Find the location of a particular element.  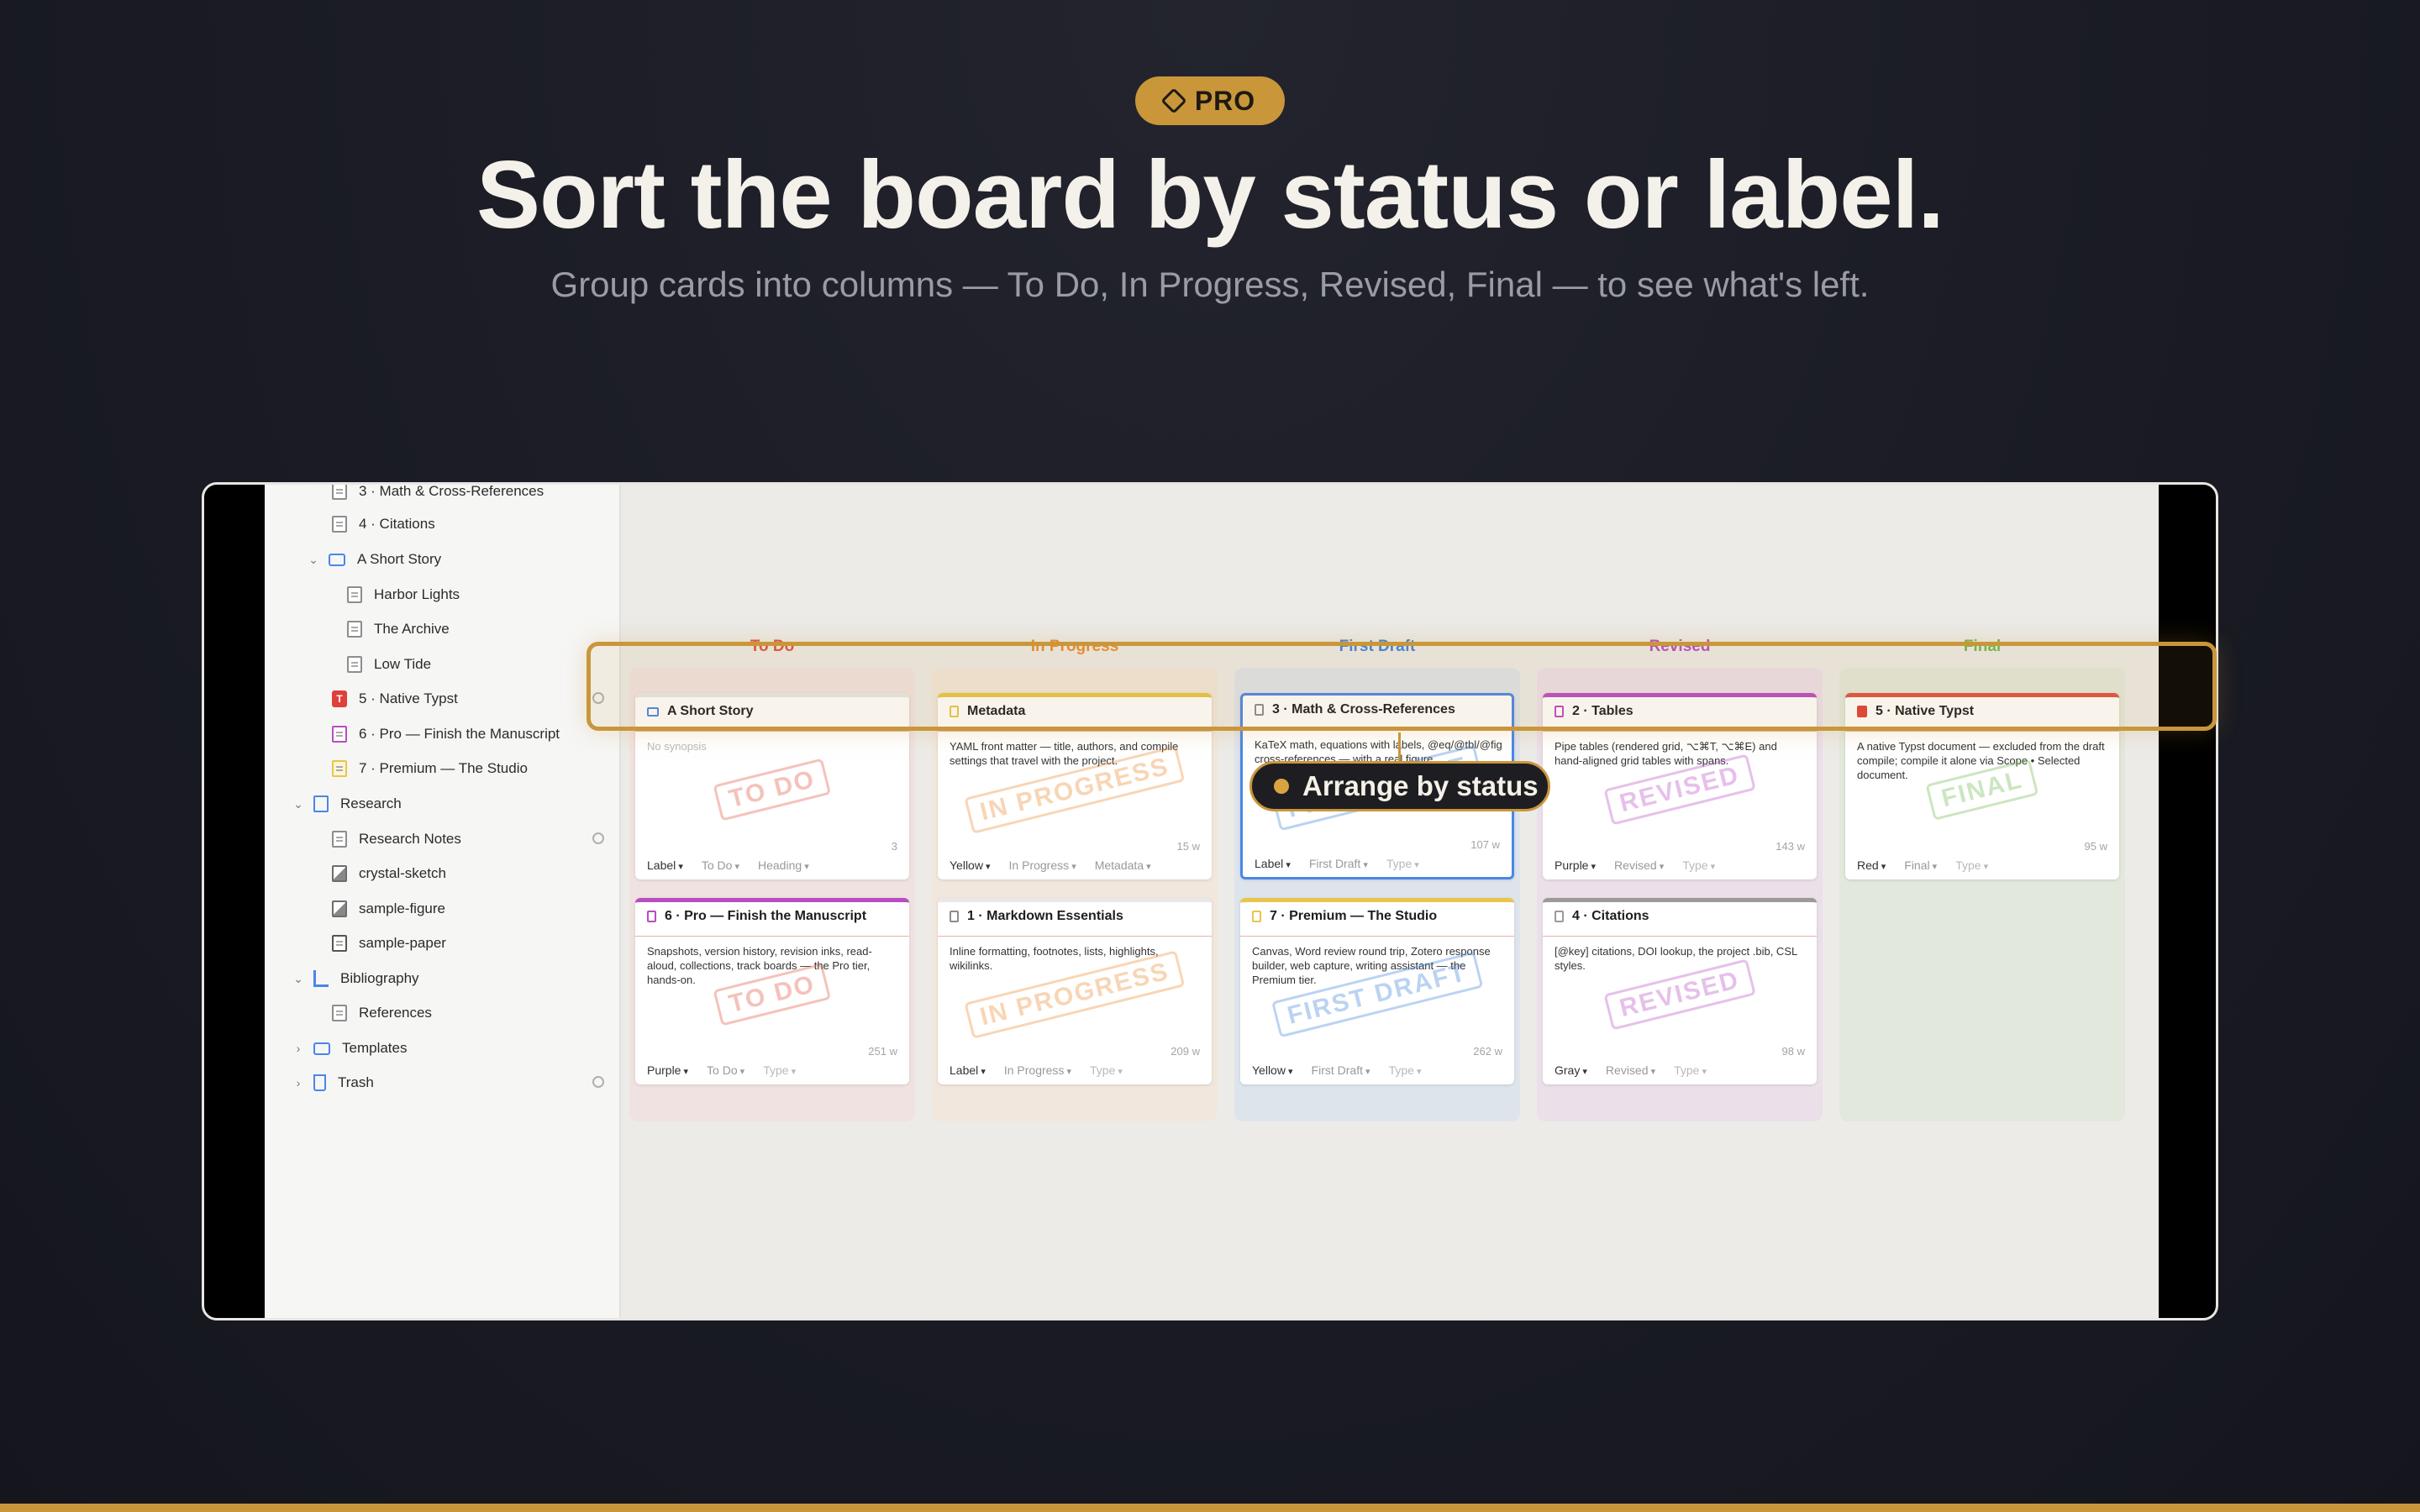

card-footer: Gray Revised Type is located at coordinates (1631, 1070).